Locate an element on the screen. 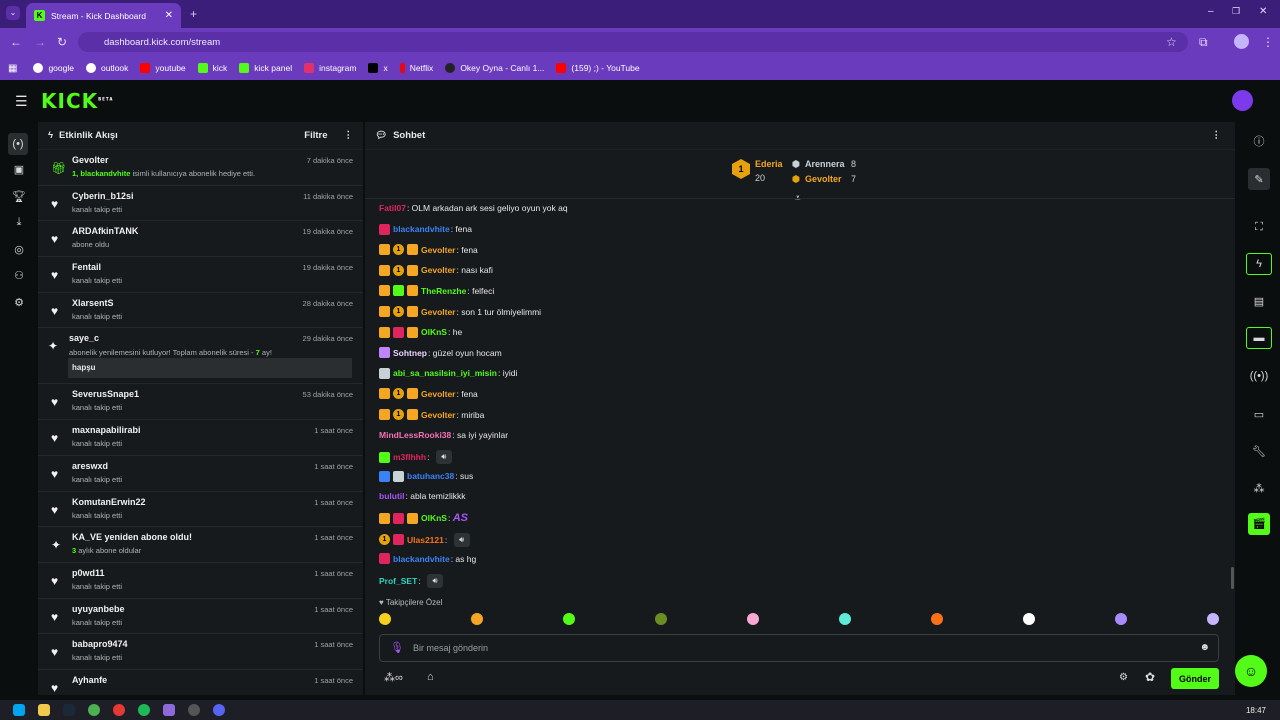  stream-icon: (•) is located at coordinates (18, 144).